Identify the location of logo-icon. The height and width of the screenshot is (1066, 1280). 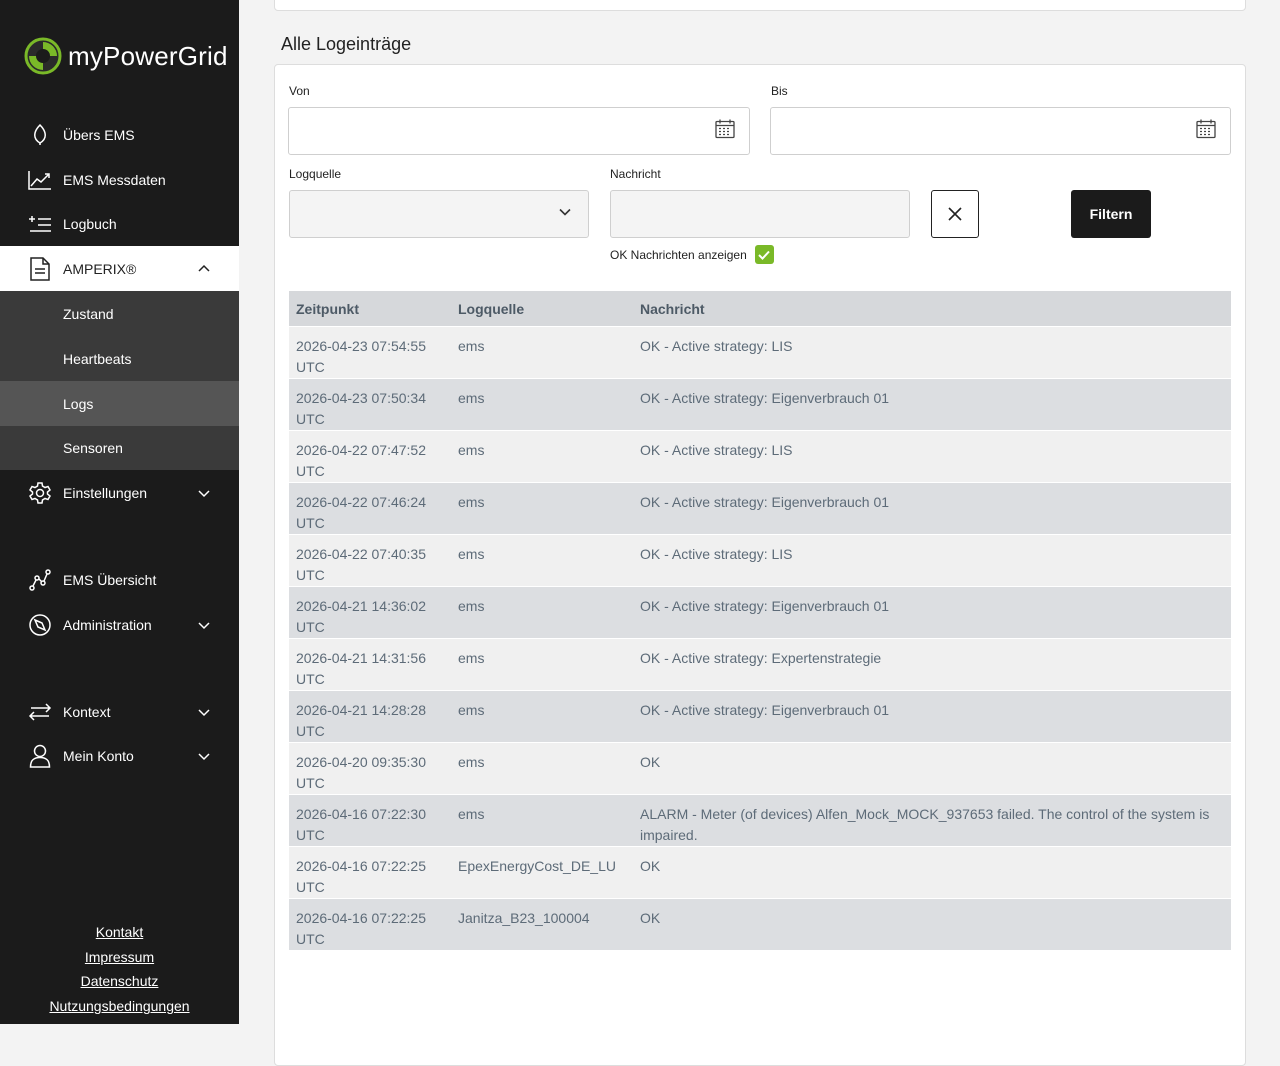
(43, 56).